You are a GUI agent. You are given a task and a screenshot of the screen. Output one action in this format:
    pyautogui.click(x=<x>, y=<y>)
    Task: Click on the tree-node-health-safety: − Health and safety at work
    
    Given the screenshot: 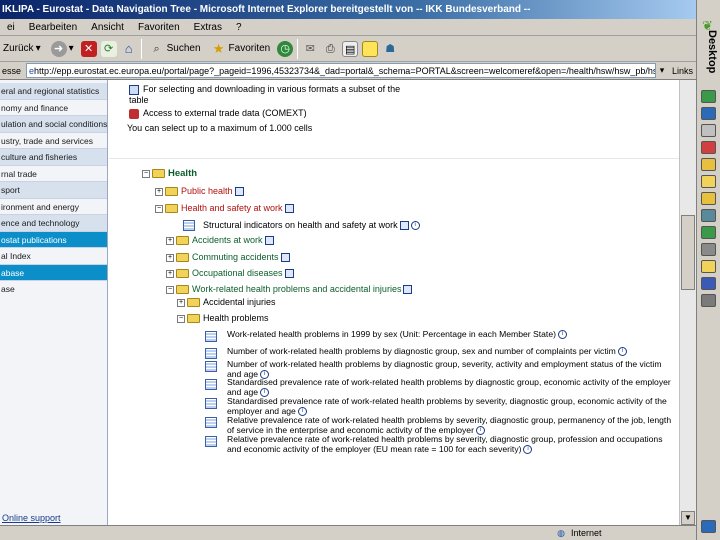 What is the action you would take?
    pyautogui.click(x=224, y=208)
    